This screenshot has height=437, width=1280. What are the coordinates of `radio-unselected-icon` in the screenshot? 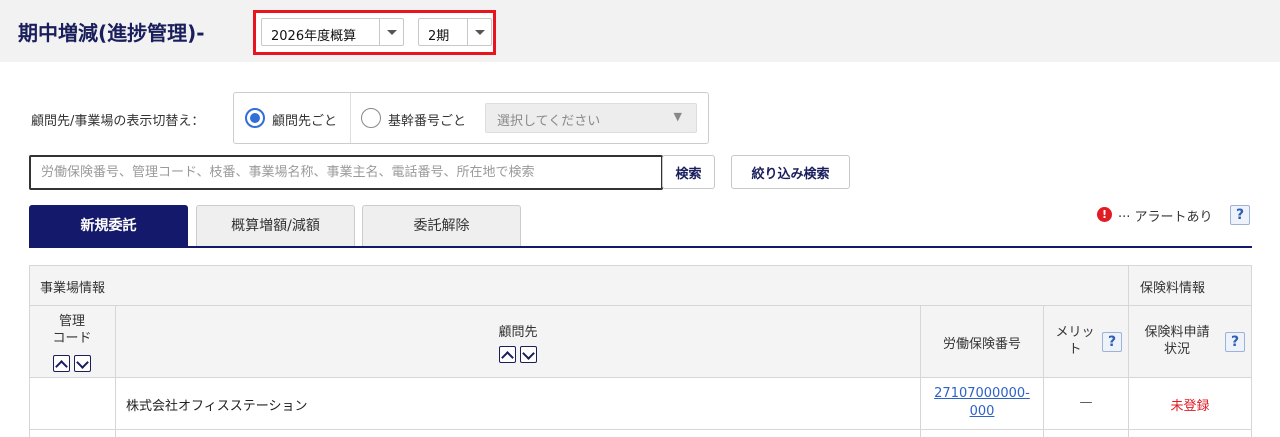 It's located at (371, 118).